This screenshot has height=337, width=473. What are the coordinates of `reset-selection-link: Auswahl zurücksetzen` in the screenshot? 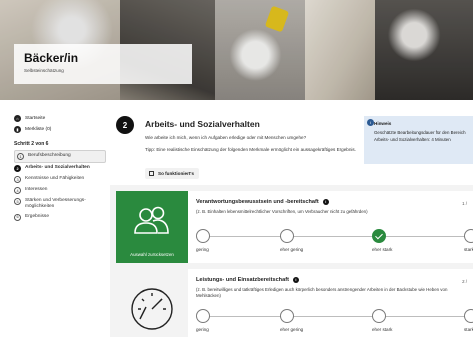 It's located at (152, 254).